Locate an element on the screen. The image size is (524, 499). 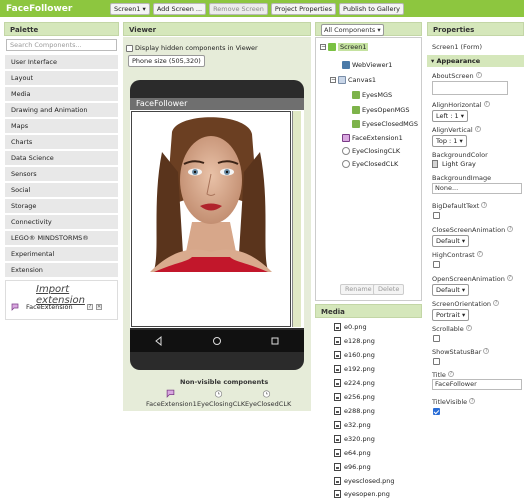
media-file-name: e64.png is located at coordinates (357, 453).